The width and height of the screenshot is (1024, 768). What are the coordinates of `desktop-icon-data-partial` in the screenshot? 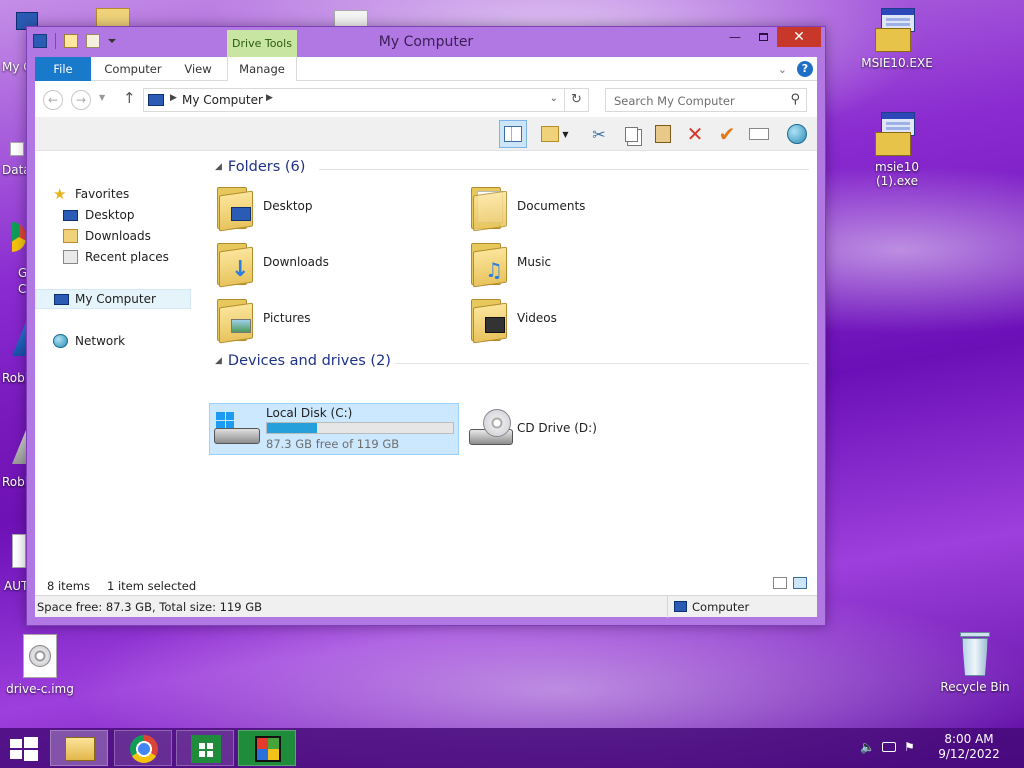 It's located at (18, 141).